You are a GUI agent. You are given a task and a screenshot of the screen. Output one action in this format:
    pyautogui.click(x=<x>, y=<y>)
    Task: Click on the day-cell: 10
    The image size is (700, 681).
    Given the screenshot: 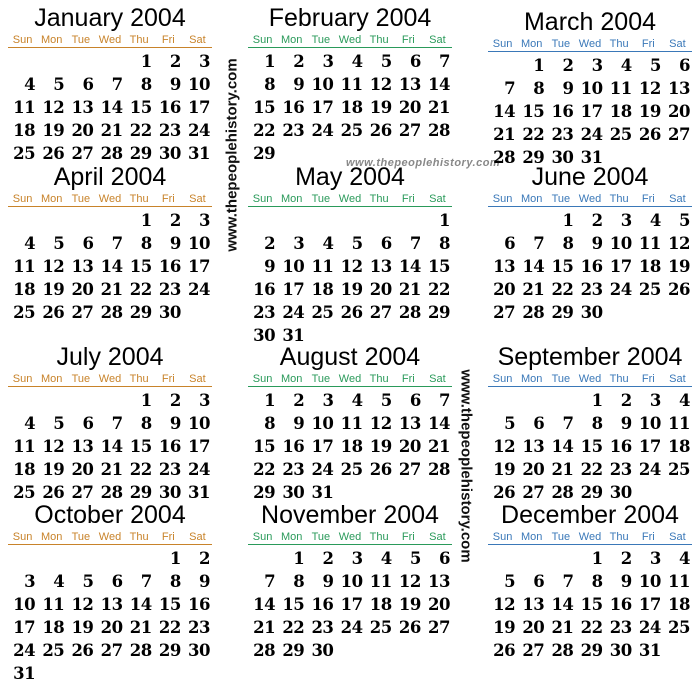 What is the action you would take?
    pyautogui.click(x=649, y=423)
    